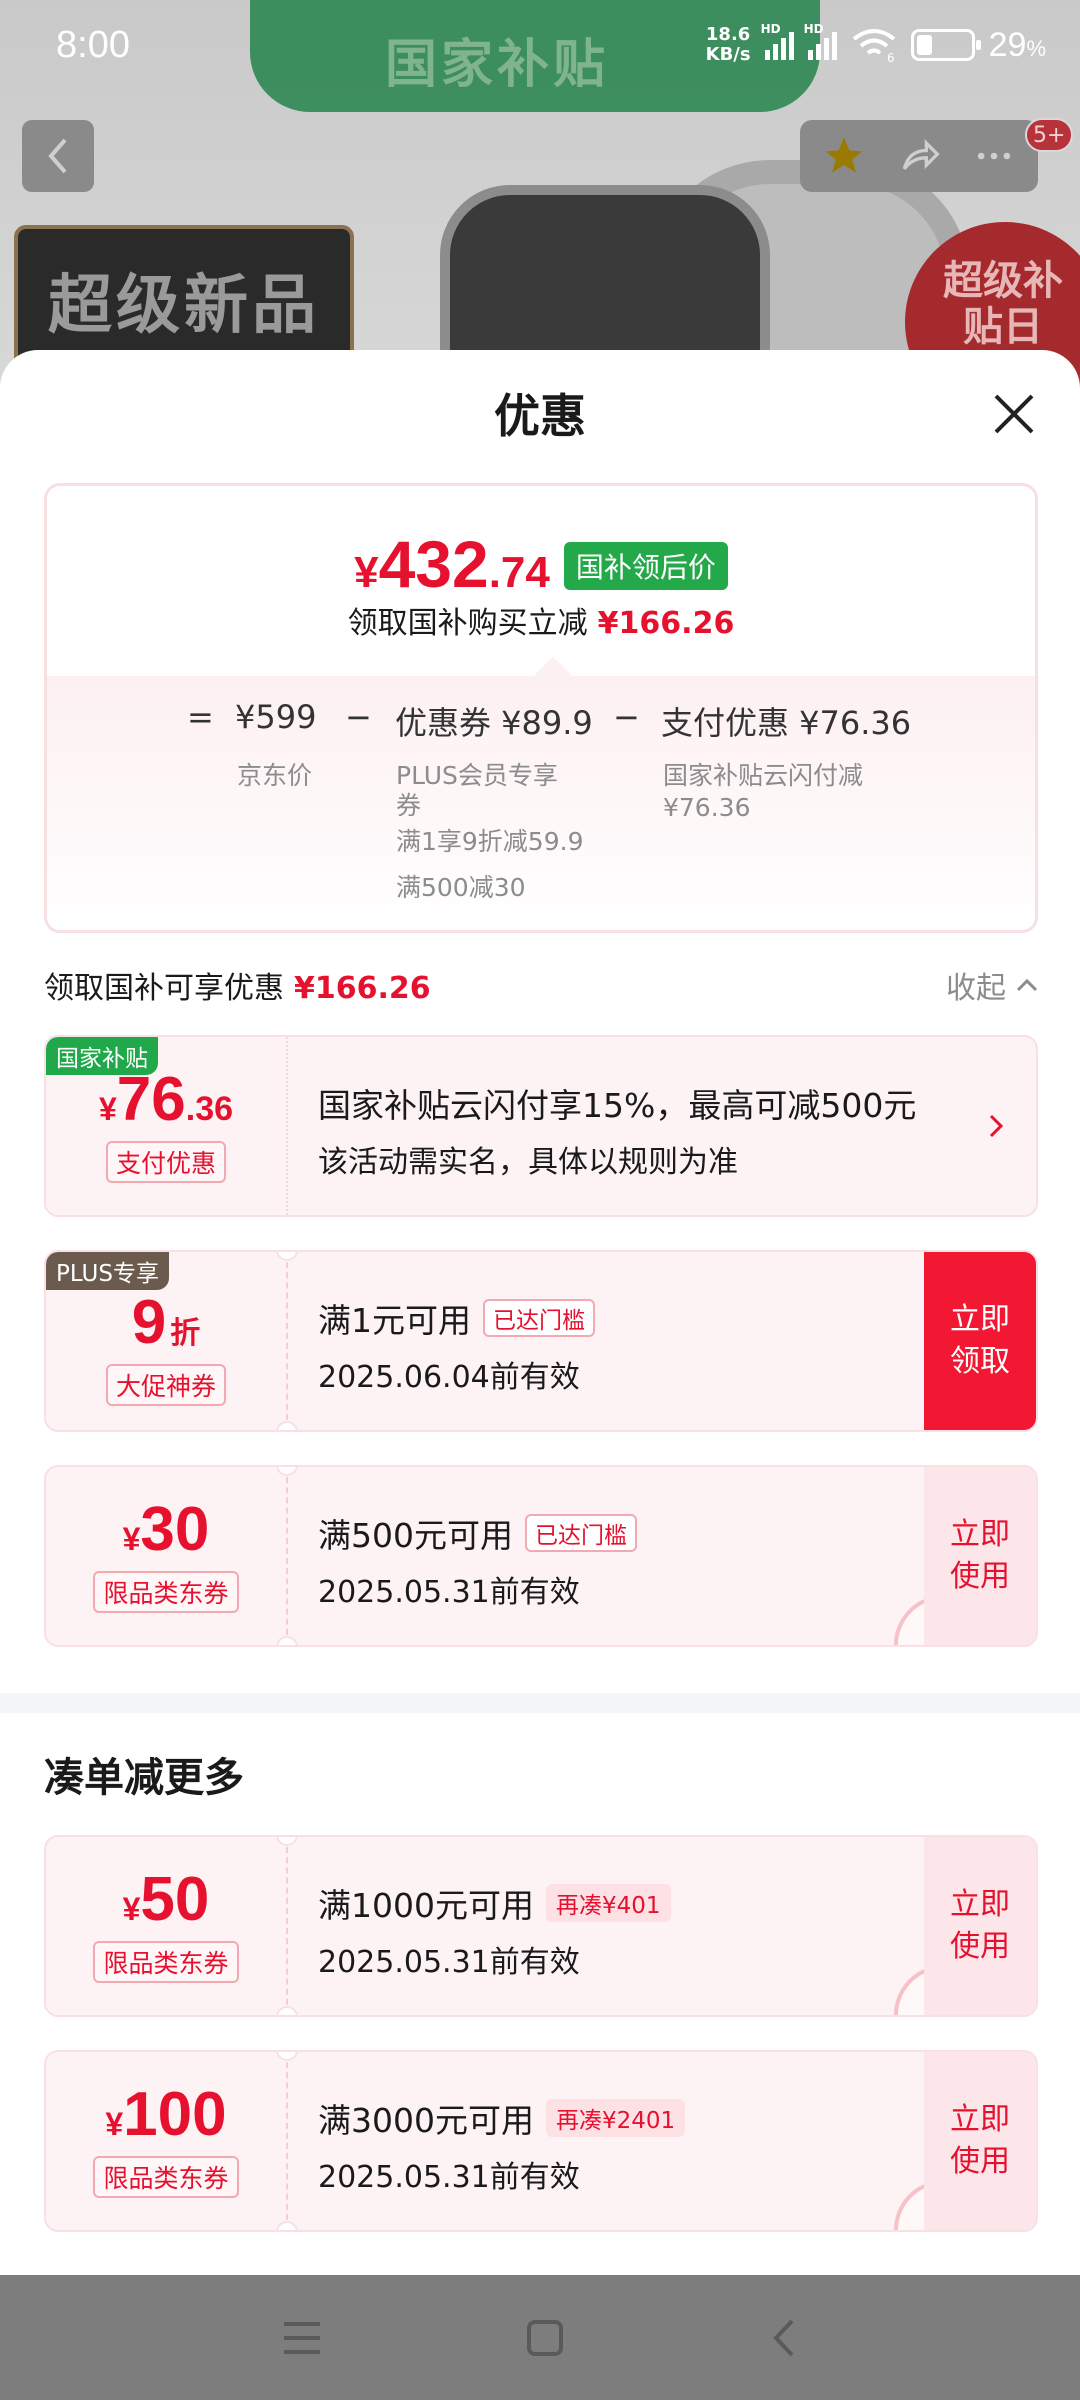 The image size is (1080, 2400). What do you see at coordinates (276, 717) in the screenshot?
I see `base-price: ¥599` at bounding box center [276, 717].